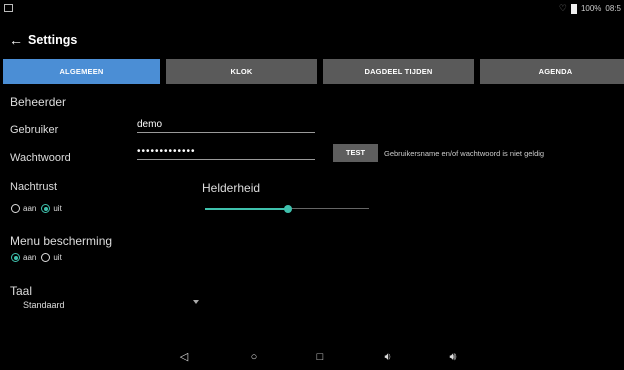  I want to click on screenshot-icon, so click(8, 8).